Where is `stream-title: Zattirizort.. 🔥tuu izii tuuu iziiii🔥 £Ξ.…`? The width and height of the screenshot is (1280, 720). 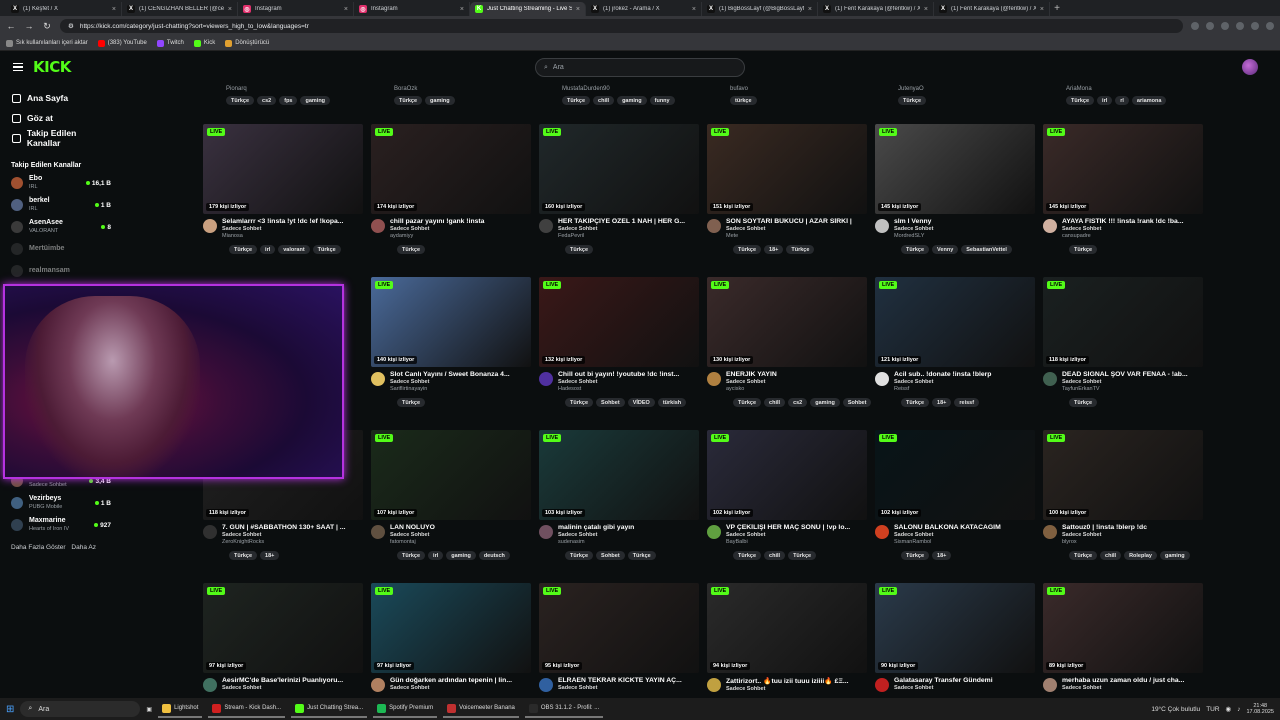
stream-title: Zattirizort.. 🔥tuu izii tuuu iziiii🔥 £Ξ.… is located at coordinates (796, 681).